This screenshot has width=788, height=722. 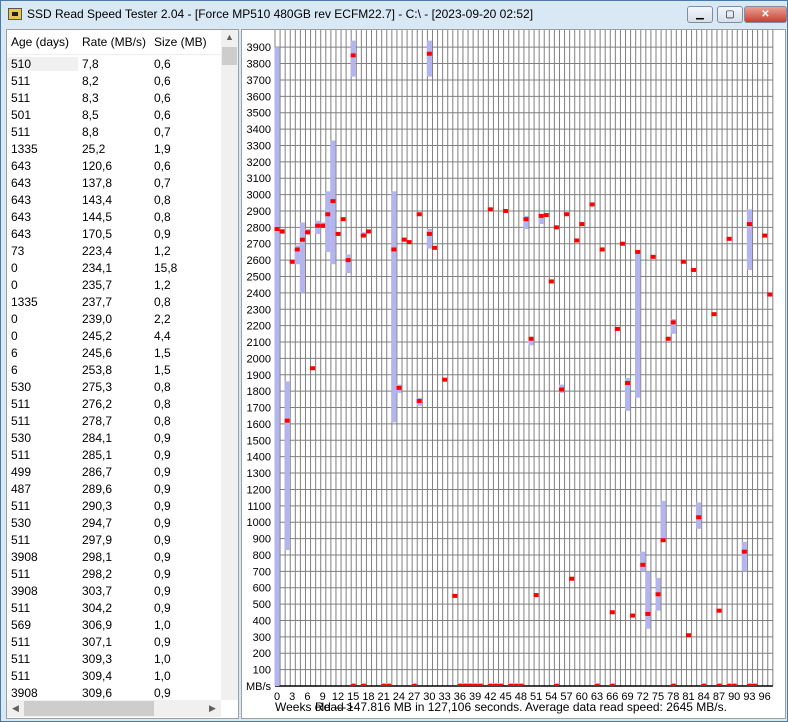 What do you see at coordinates (122, 454) in the screenshot?
I see `table-row: 511 285,1 0,9` at bounding box center [122, 454].